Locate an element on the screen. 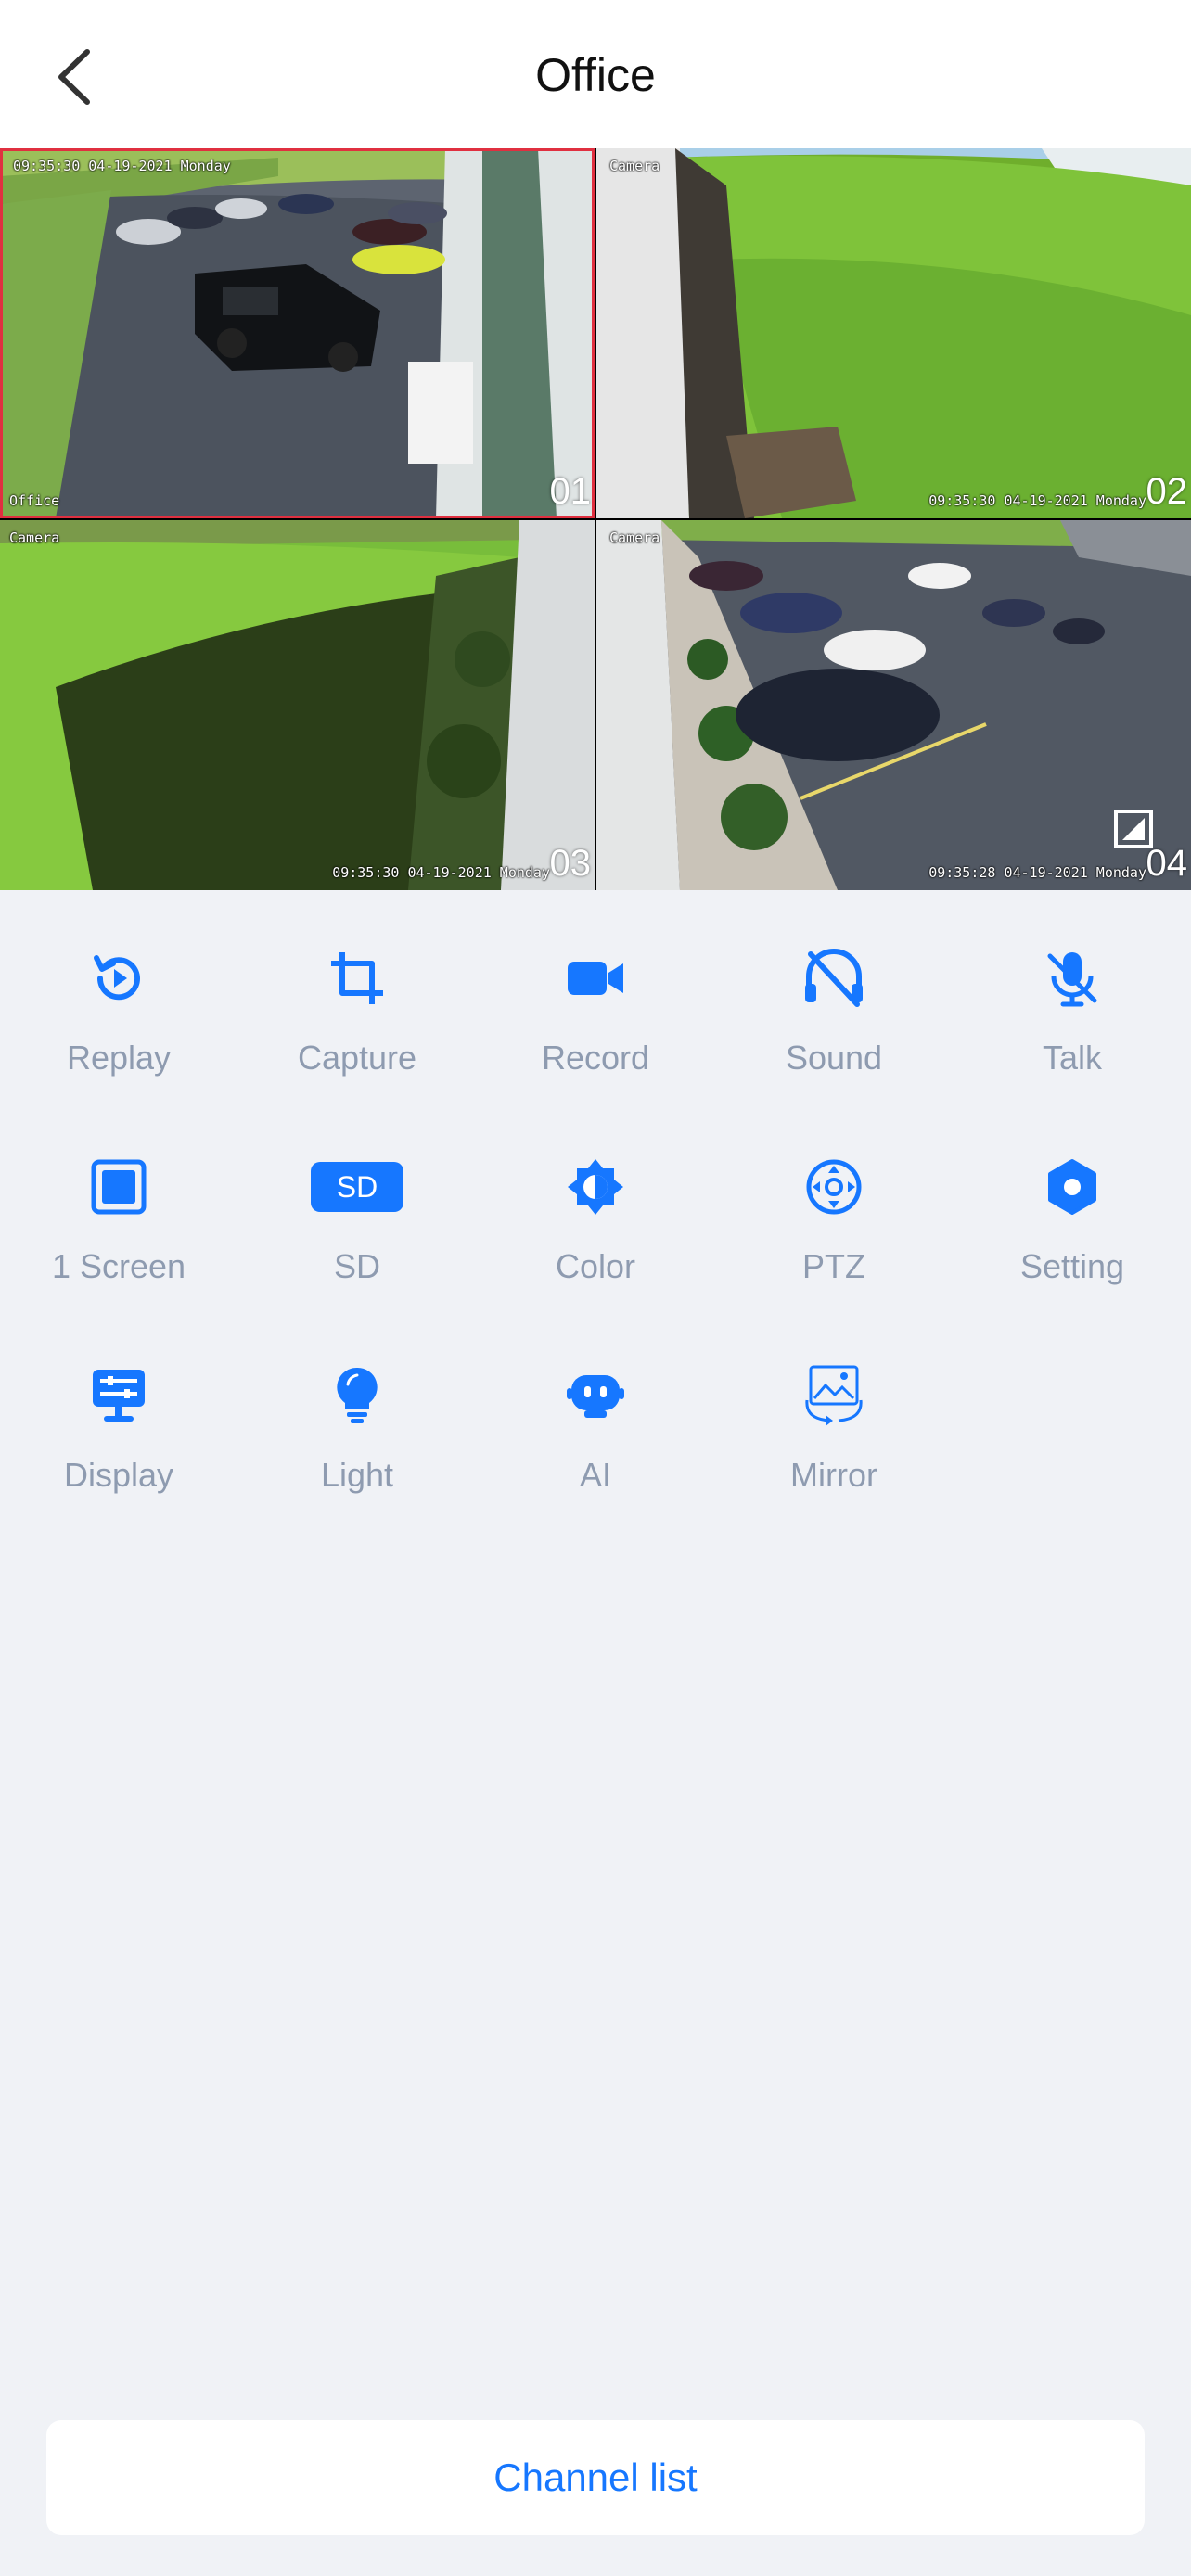 The height and width of the screenshot is (2576, 1191). talk-button: Talk is located at coordinates (1073, 984).